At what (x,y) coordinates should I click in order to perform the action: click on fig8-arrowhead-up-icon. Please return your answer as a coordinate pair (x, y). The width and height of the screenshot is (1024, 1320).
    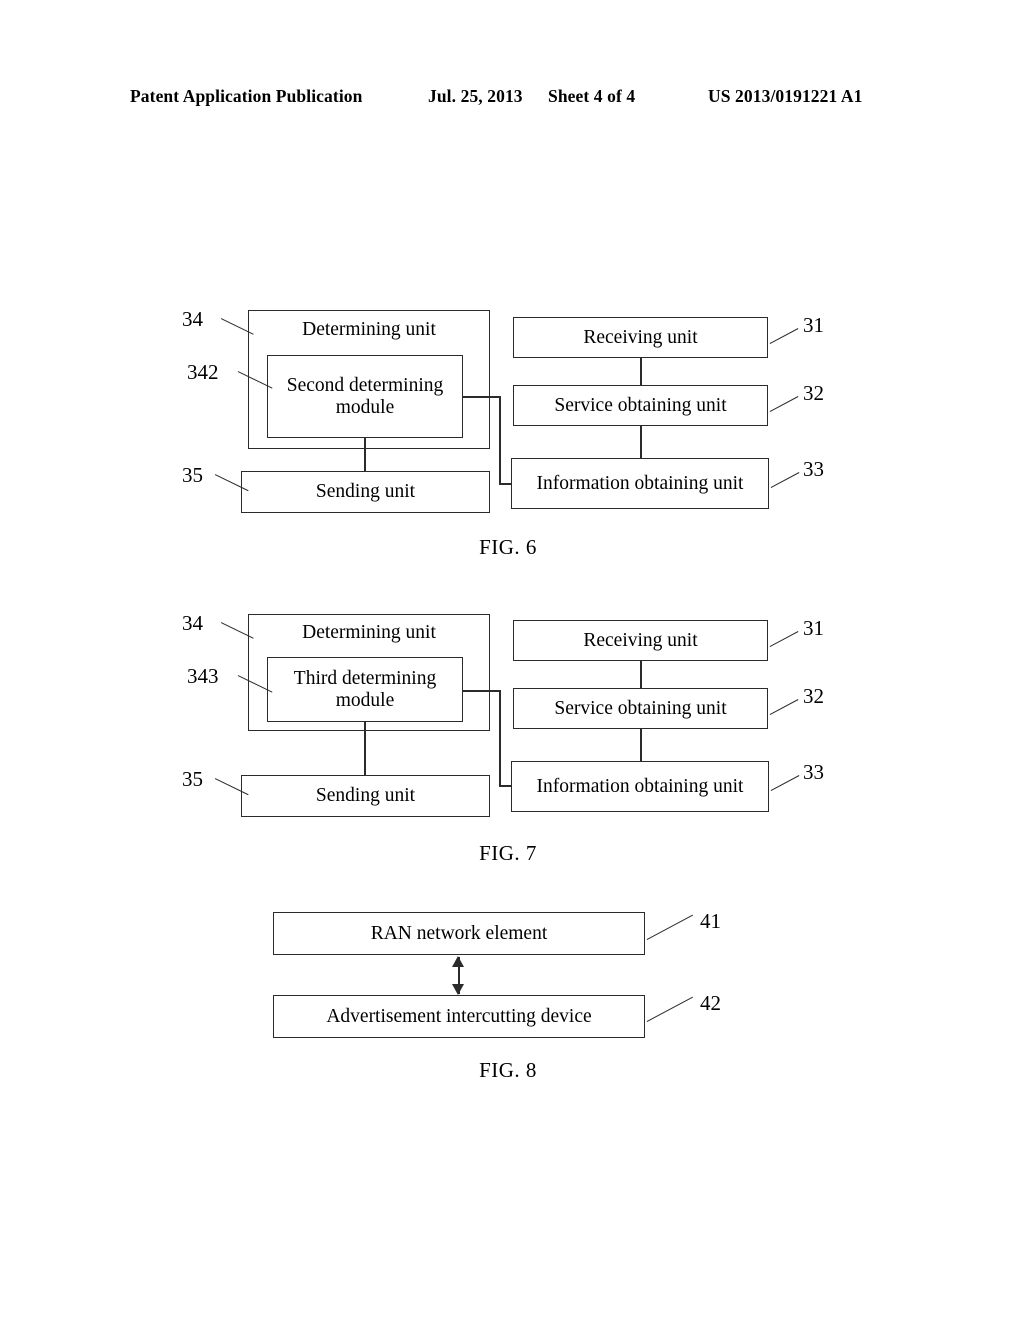
    Looking at the image, I should click on (458, 961).